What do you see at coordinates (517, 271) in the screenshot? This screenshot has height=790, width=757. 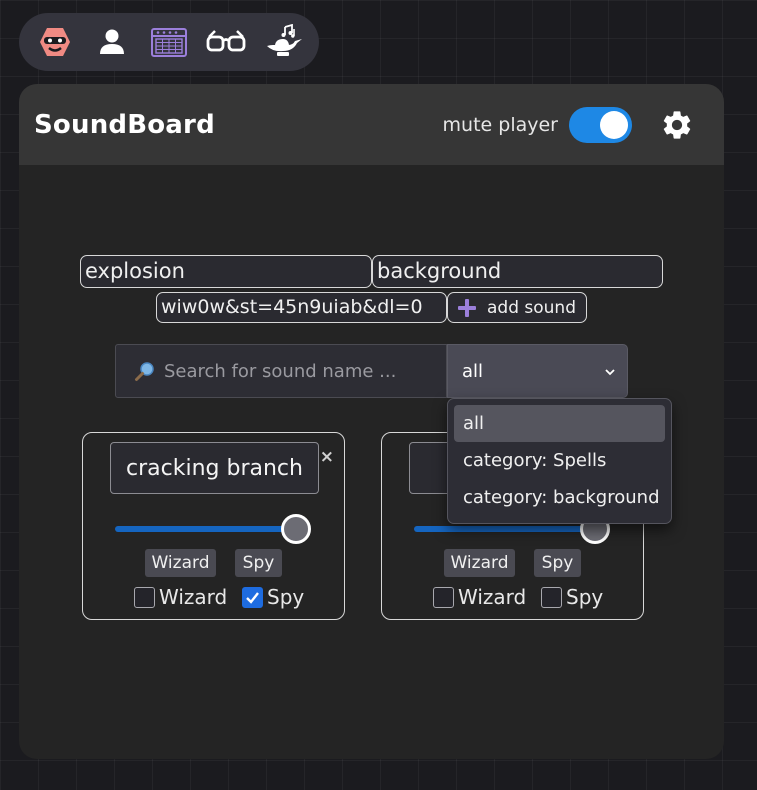 I see `sound-category-input: background` at bounding box center [517, 271].